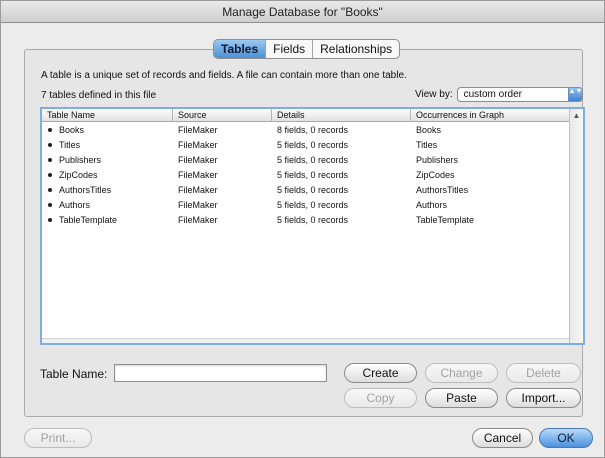 The width and height of the screenshot is (605, 458). Describe the element at coordinates (107, 115) in the screenshot. I see `column-header-table-name: Table Name` at that location.